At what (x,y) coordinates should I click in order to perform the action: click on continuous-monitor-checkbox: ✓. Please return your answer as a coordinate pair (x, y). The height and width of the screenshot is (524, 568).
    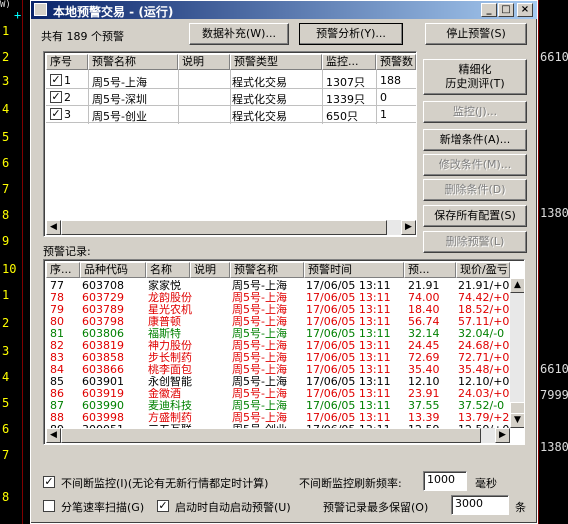
    Looking at the image, I should click on (49, 482).